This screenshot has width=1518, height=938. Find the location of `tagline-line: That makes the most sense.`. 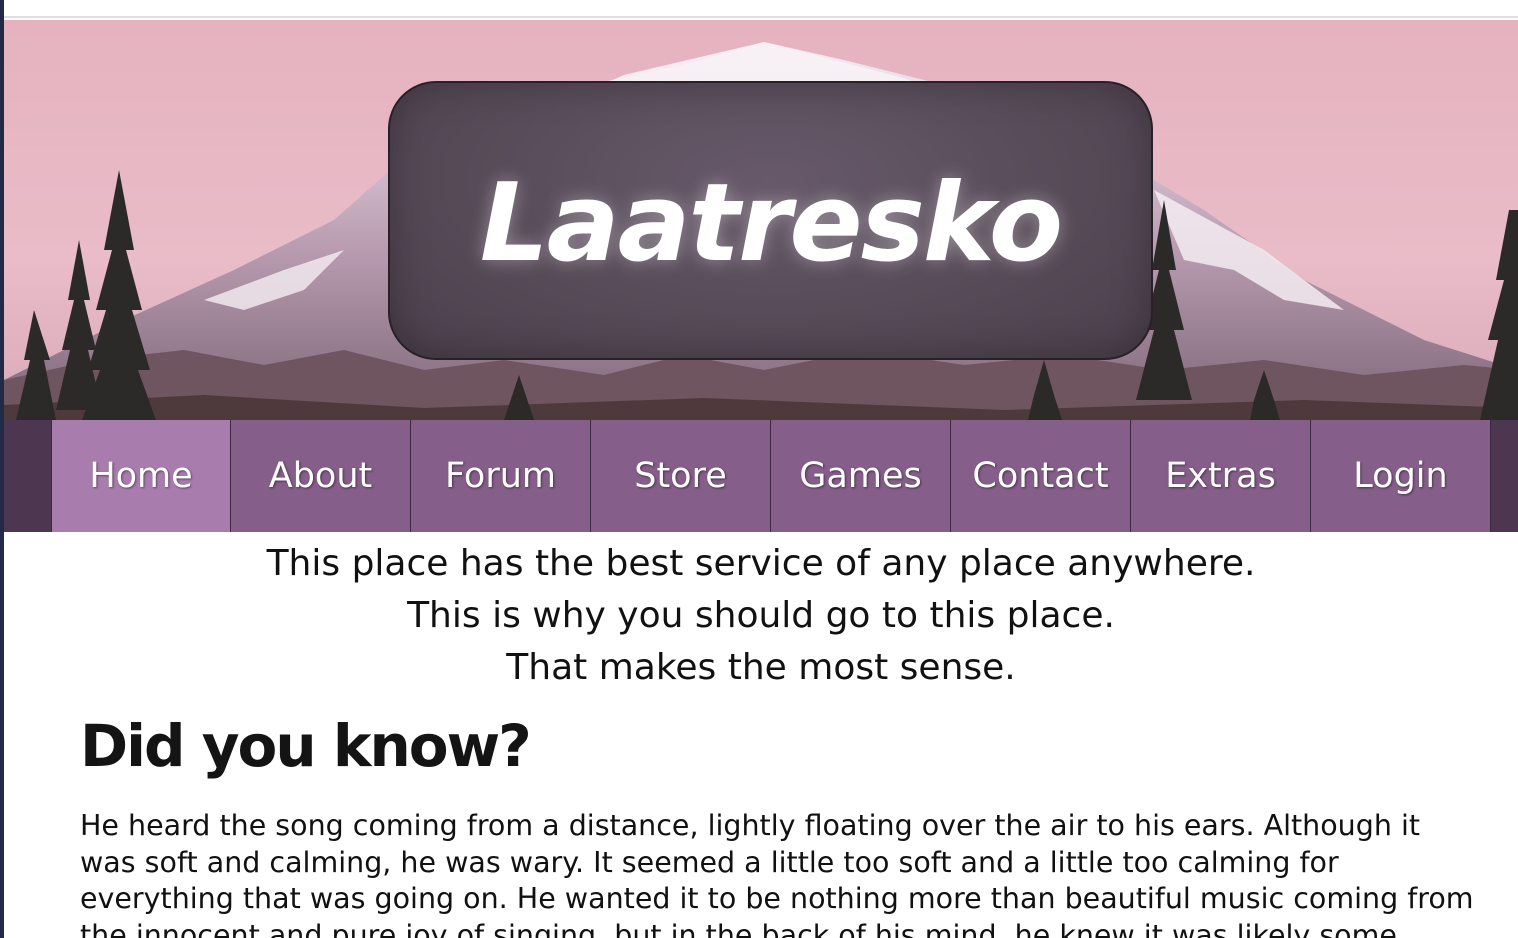

tagline-line: That makes the most sense. is located at coordinates (761, 667).